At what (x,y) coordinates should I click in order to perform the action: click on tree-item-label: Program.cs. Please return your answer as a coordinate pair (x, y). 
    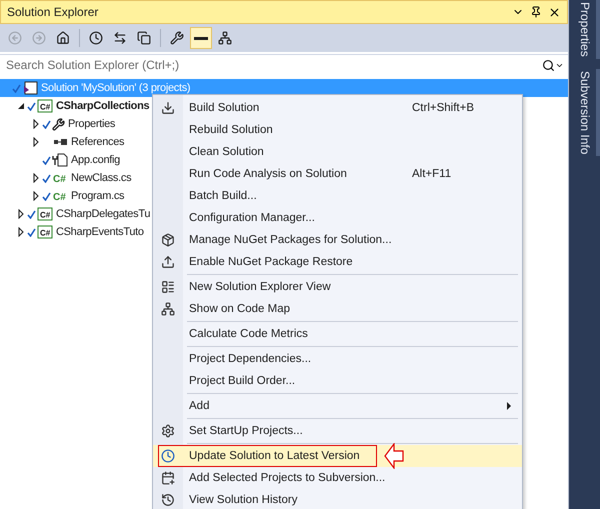
    Looking at the image, I should click on (97, 196).